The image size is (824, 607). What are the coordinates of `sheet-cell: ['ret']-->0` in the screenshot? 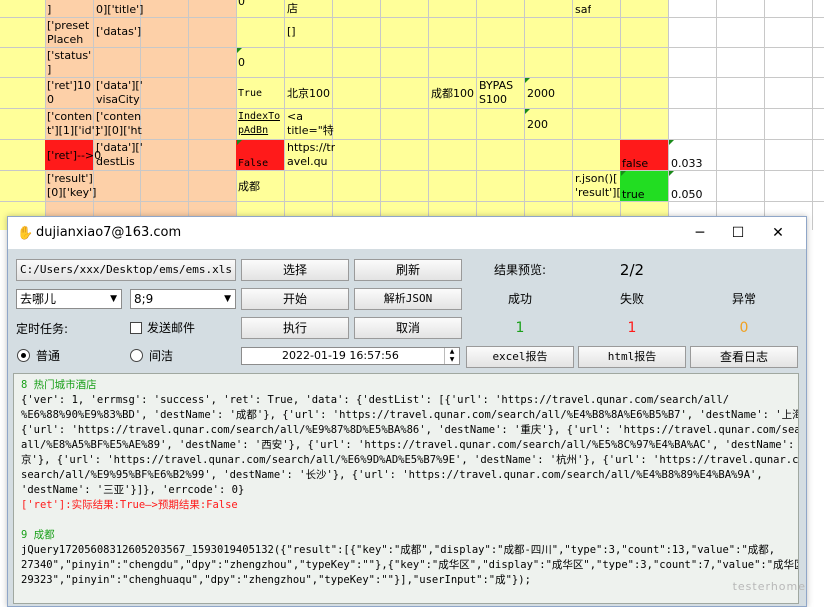 It's located at (74, 155).